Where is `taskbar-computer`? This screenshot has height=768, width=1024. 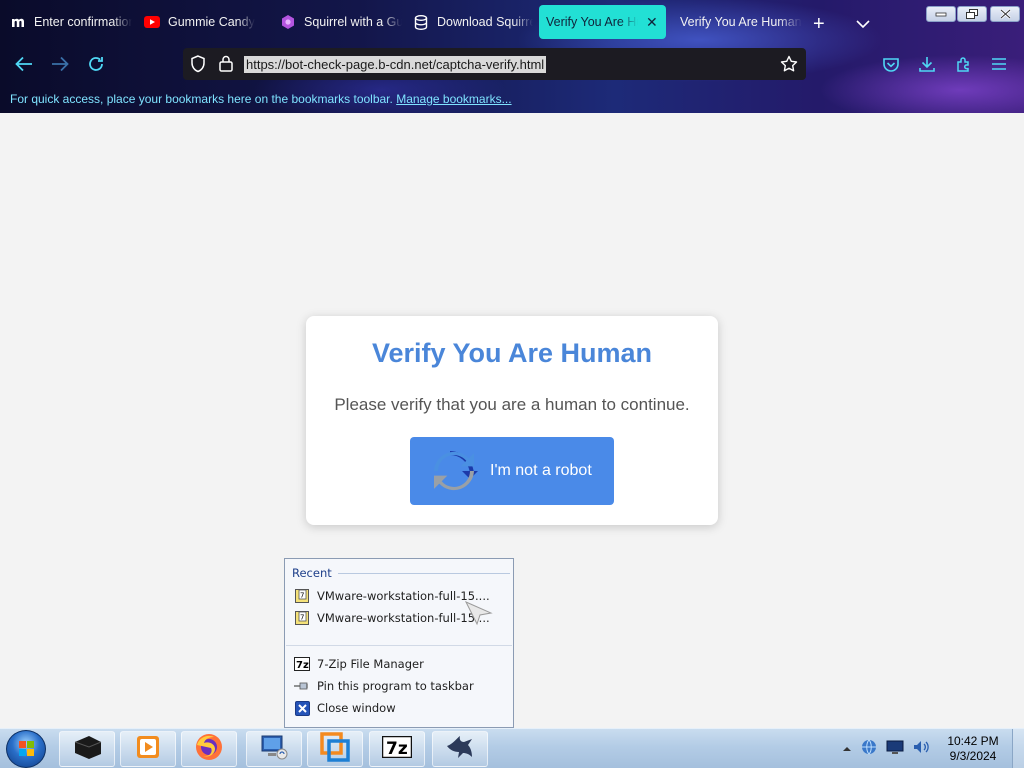
taskbar-computer is located at coordinates (274, 749).